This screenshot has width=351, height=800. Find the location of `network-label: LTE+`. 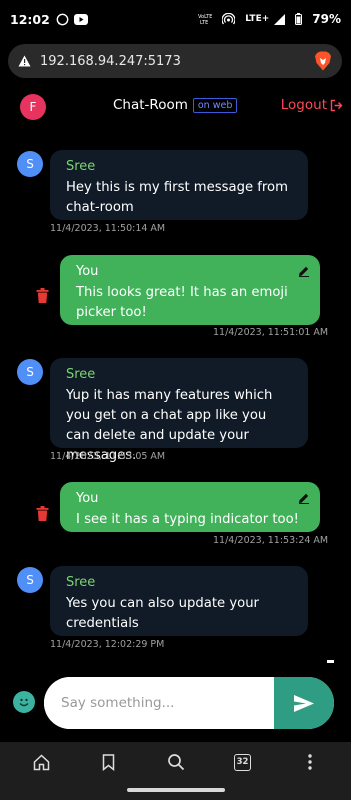

network-label: LTE+ is located at coordinates (257, 19).